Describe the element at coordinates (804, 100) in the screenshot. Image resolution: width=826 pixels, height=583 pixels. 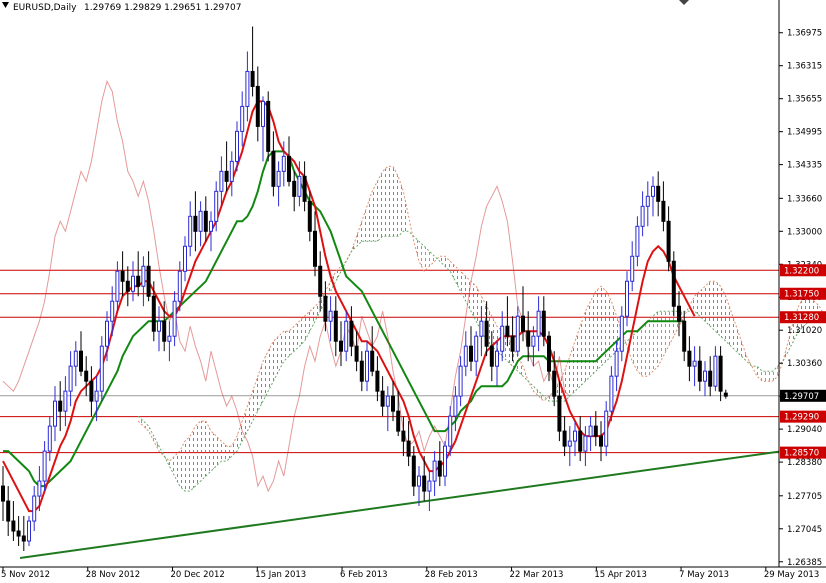
I see `y-tick-label: 1.35655` at that location.